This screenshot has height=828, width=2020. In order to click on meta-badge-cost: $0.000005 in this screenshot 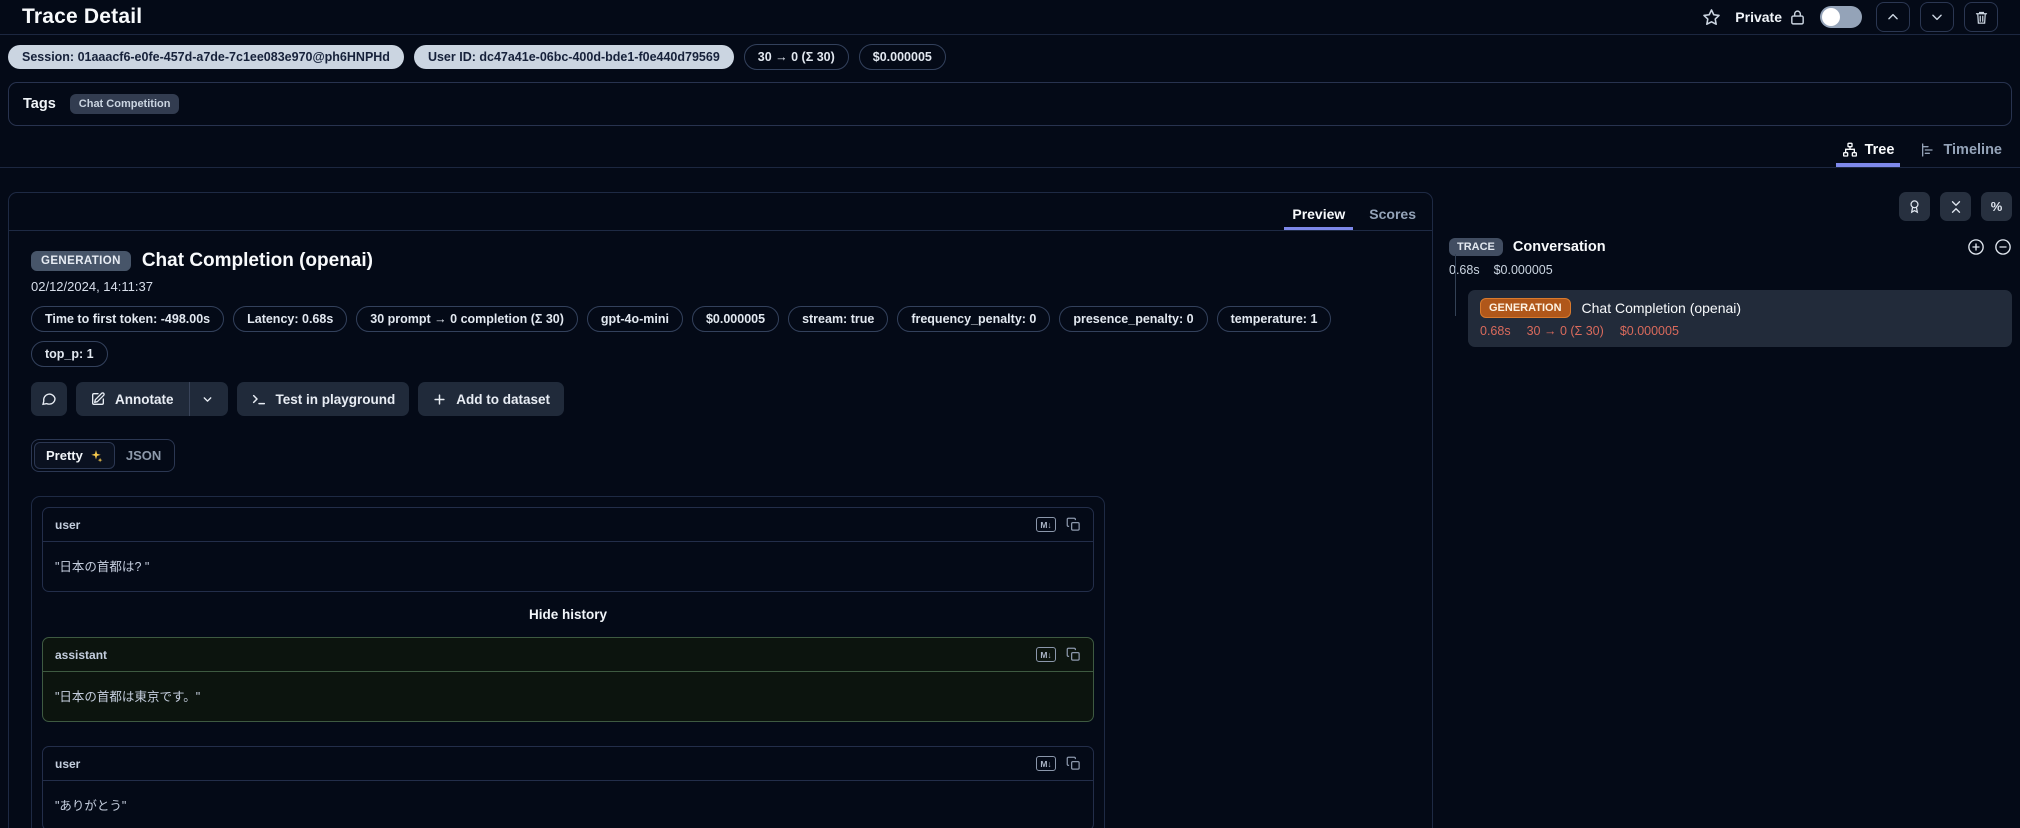, I will do `click(735, 319)`.